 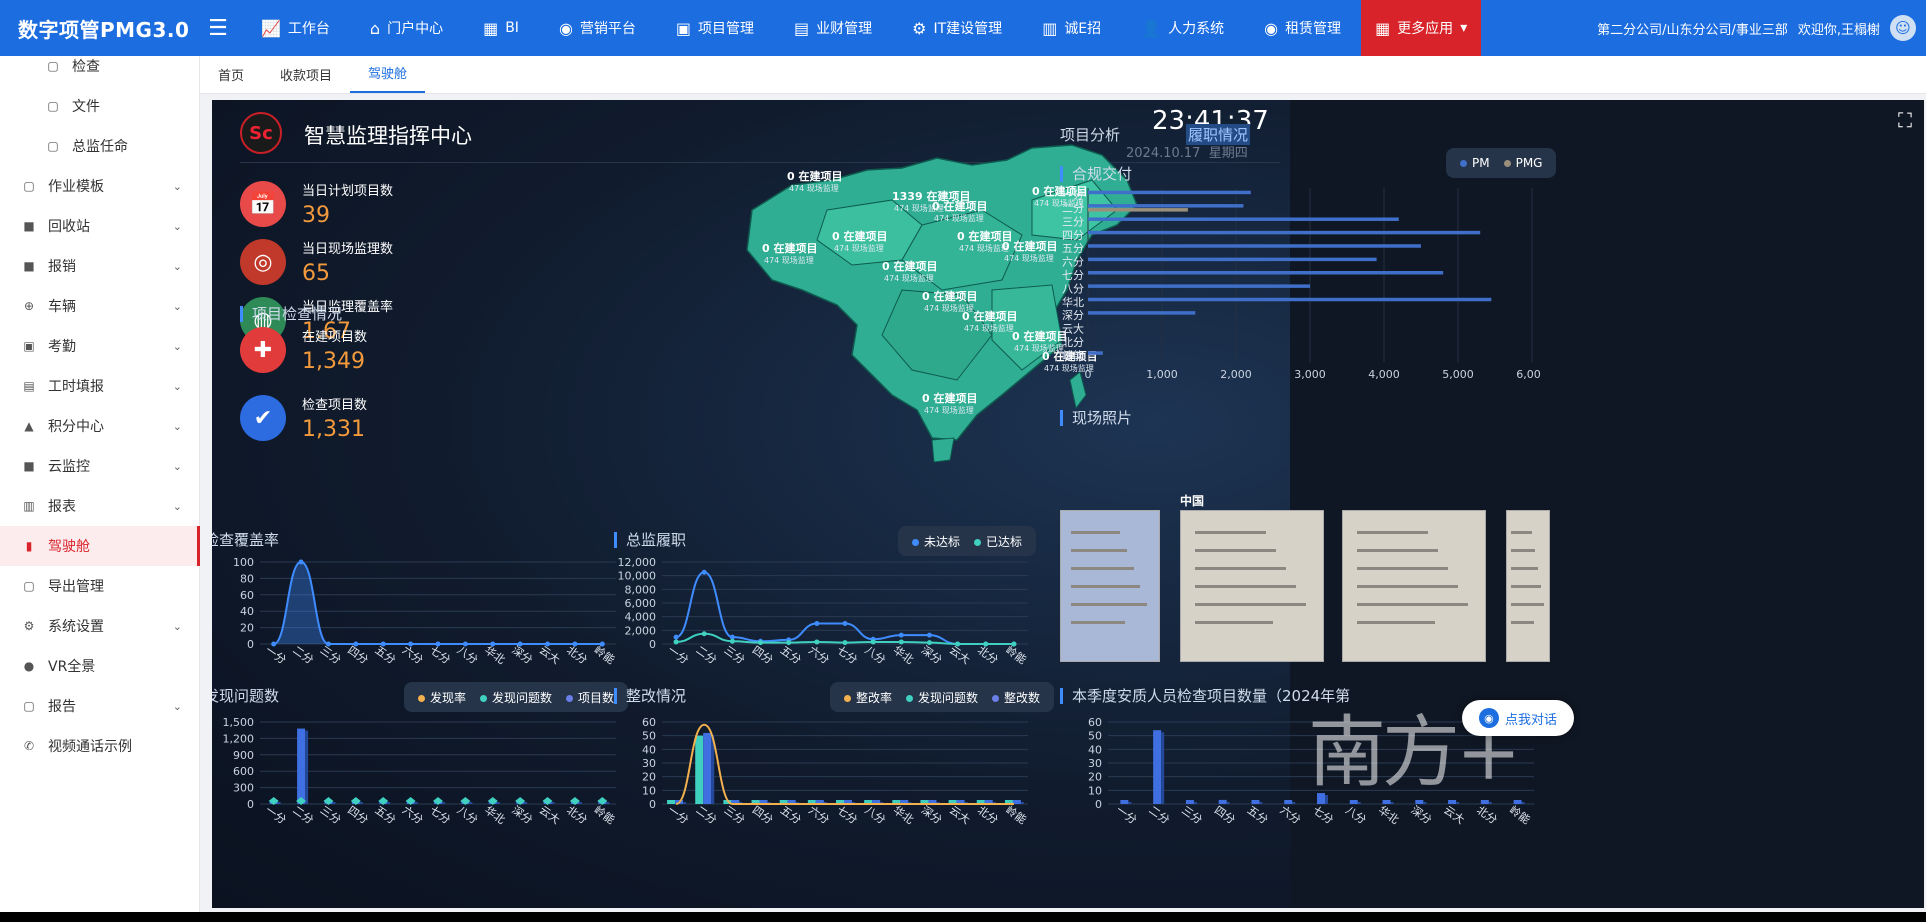 I want to click on tab-item: 首页, so click(x=231, y=74).